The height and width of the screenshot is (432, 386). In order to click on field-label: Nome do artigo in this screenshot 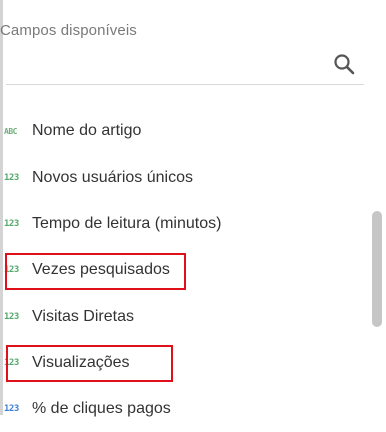, I will do `click(87, 130)`.